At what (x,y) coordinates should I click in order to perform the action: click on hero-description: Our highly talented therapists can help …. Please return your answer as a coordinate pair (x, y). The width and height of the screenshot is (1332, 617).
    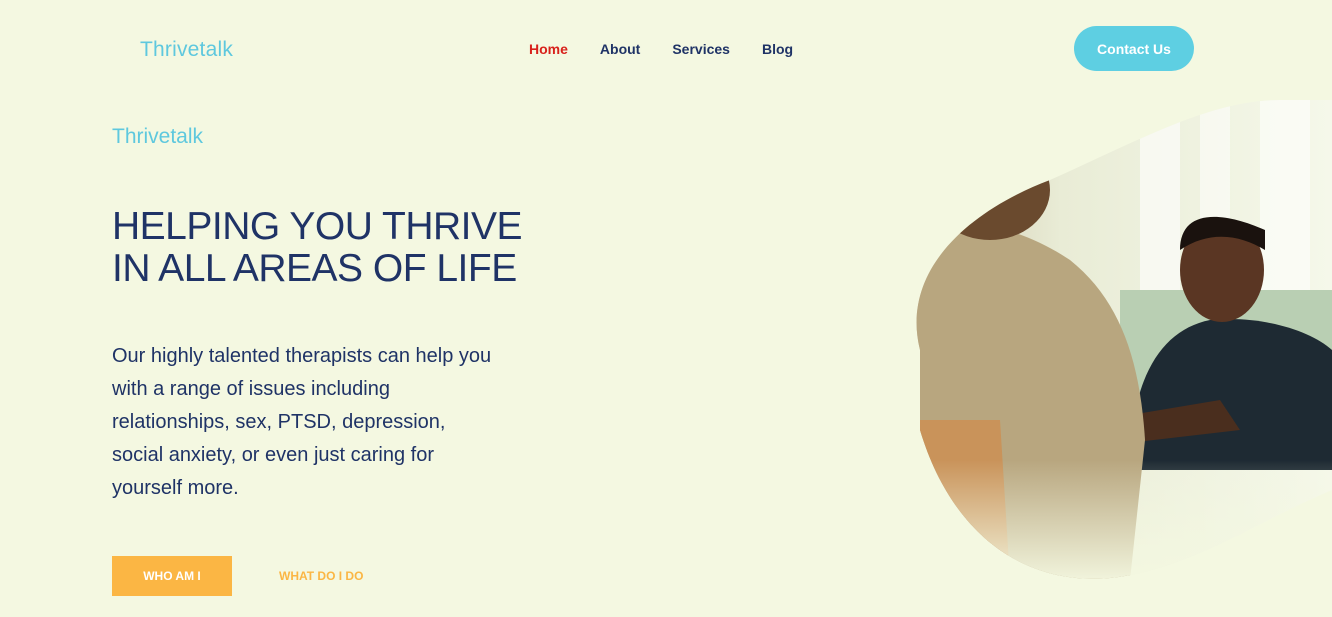
    Looking at the image, I should click on (302, 422).